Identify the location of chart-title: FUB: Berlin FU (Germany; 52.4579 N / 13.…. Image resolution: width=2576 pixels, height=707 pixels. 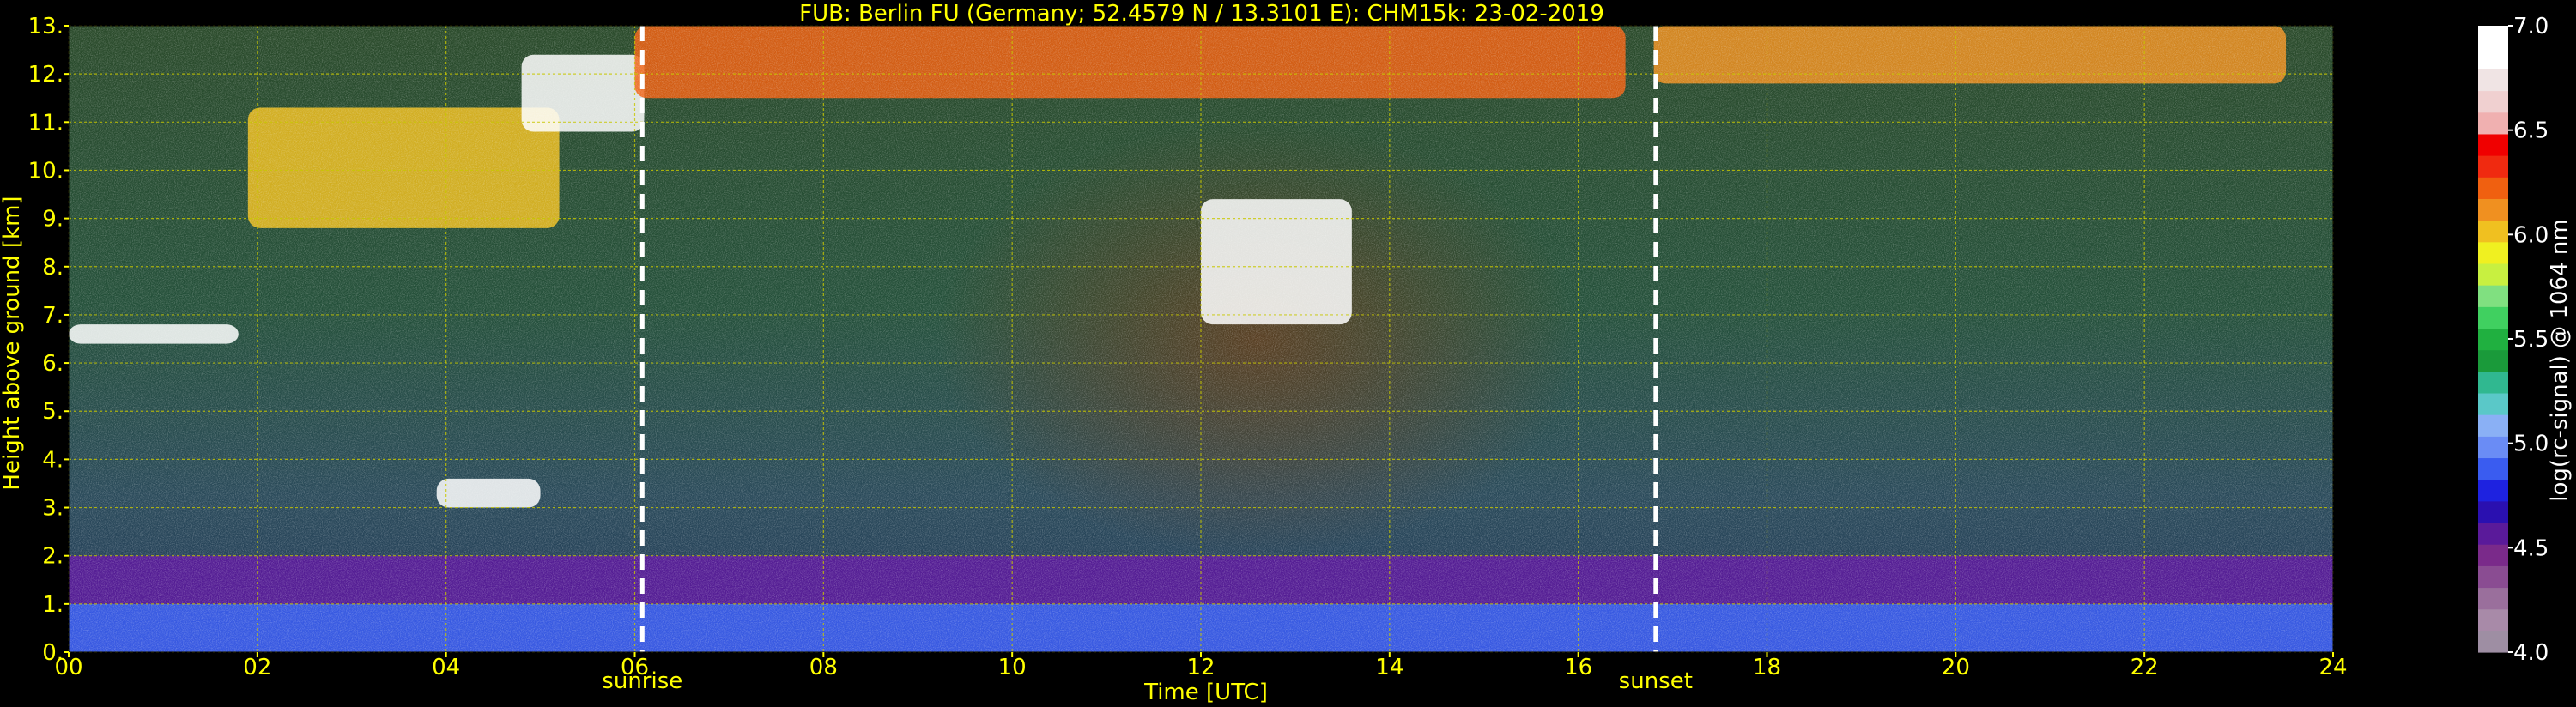
(1201, 14).